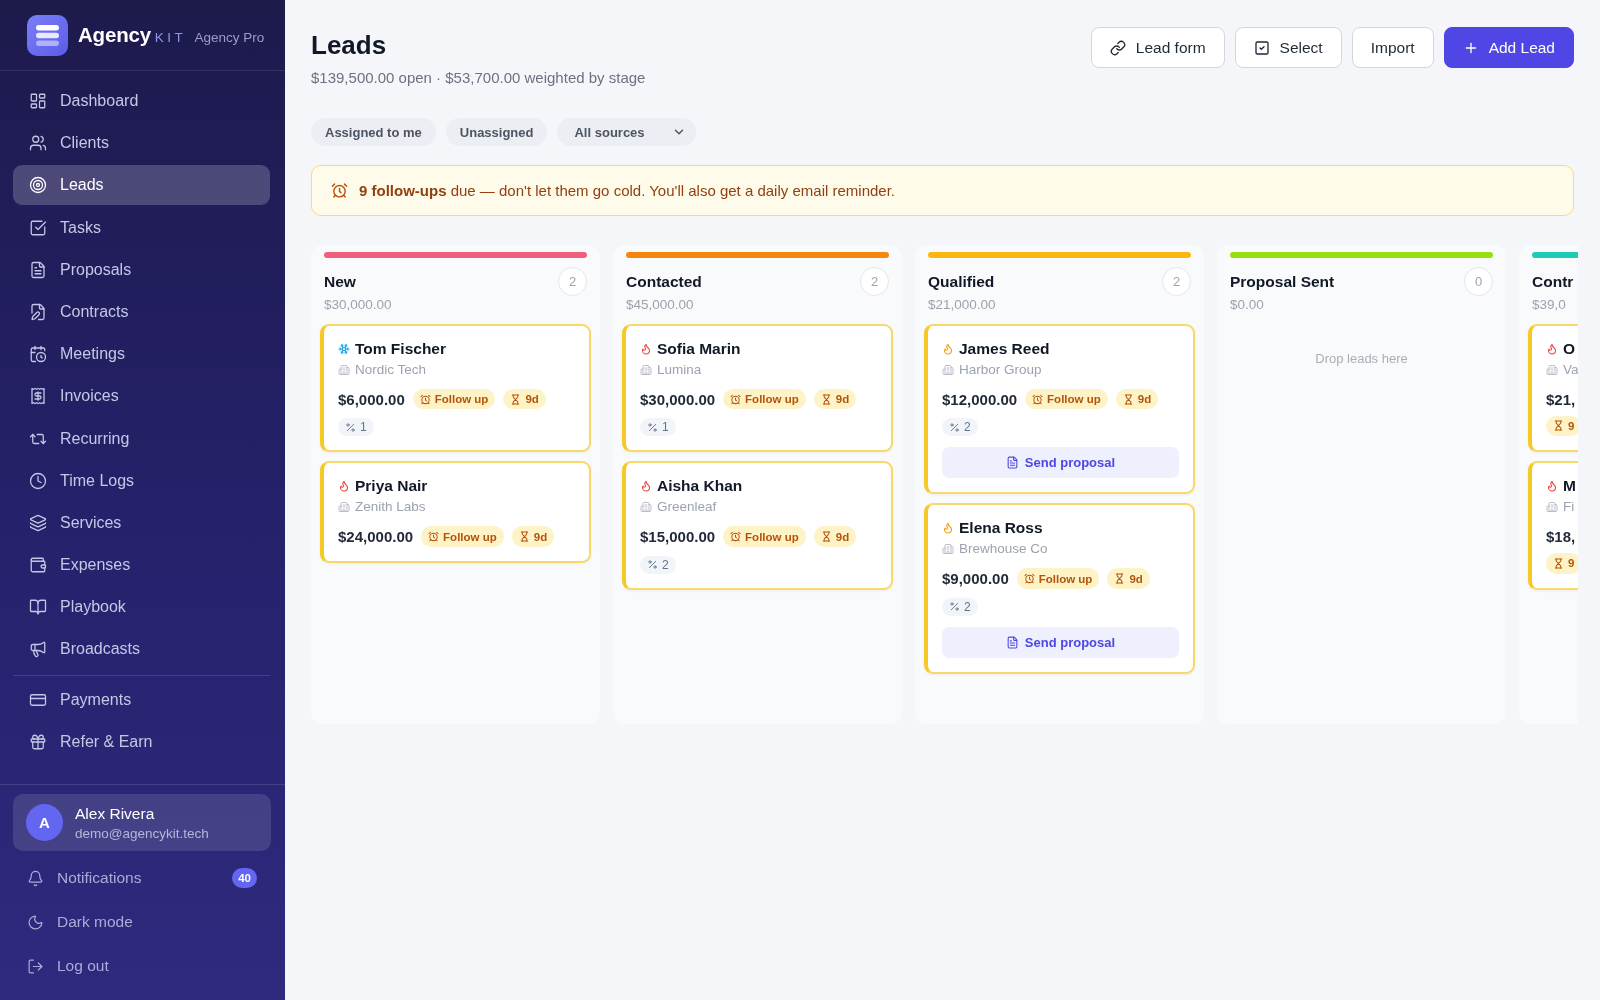  I want to click on tag-label: 1, so click(363, 427).